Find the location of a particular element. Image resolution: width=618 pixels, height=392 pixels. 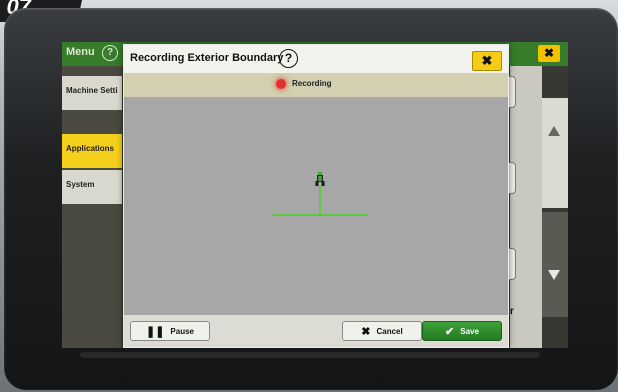

tractor-icon is located at coordinates (320, 179).